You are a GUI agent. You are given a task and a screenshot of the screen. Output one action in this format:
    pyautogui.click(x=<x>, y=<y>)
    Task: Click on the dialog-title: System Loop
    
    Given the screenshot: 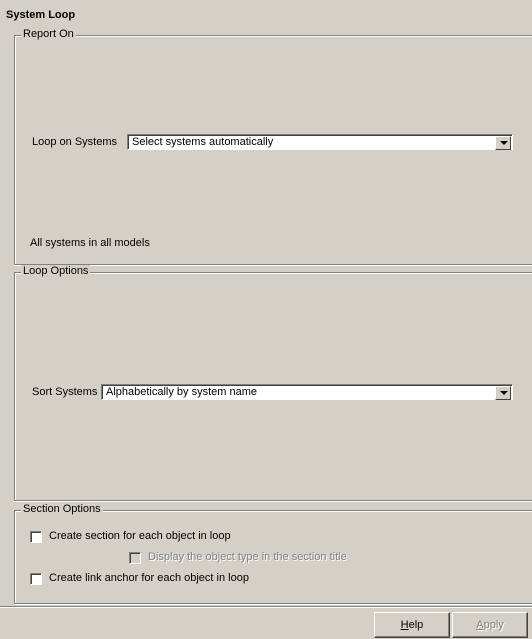 What is the action you would take?
    pyautogui.click(x=41, y=15)
    